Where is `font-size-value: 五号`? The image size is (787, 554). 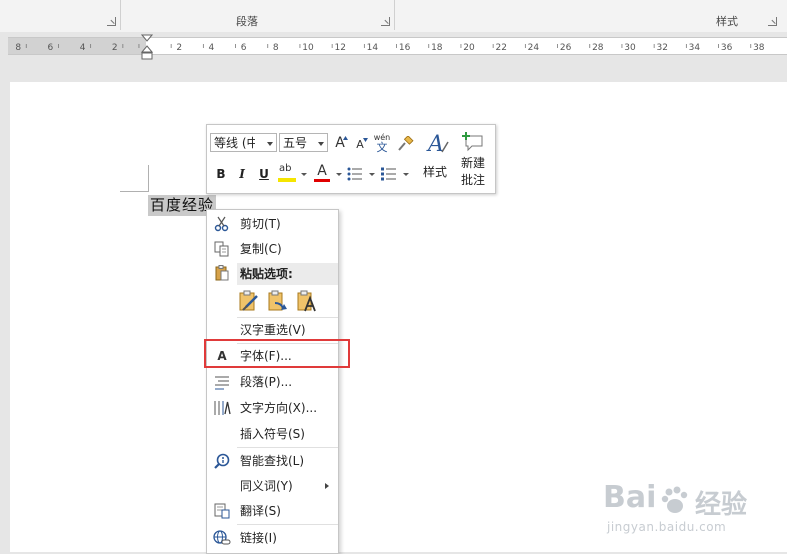
font-size-value: 五号 is located at coordinates (295, 143).